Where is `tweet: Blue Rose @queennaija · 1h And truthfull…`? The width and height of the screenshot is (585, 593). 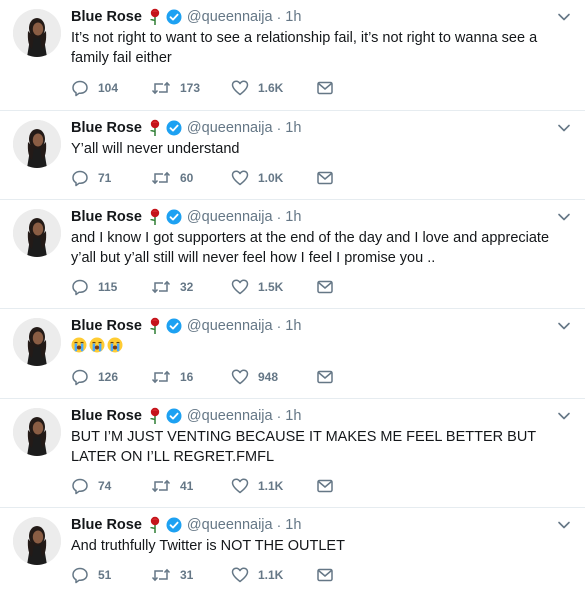 tweet: Blue Rose @queennaija · 1h And truthfull… is located at coordinates (292, 550).